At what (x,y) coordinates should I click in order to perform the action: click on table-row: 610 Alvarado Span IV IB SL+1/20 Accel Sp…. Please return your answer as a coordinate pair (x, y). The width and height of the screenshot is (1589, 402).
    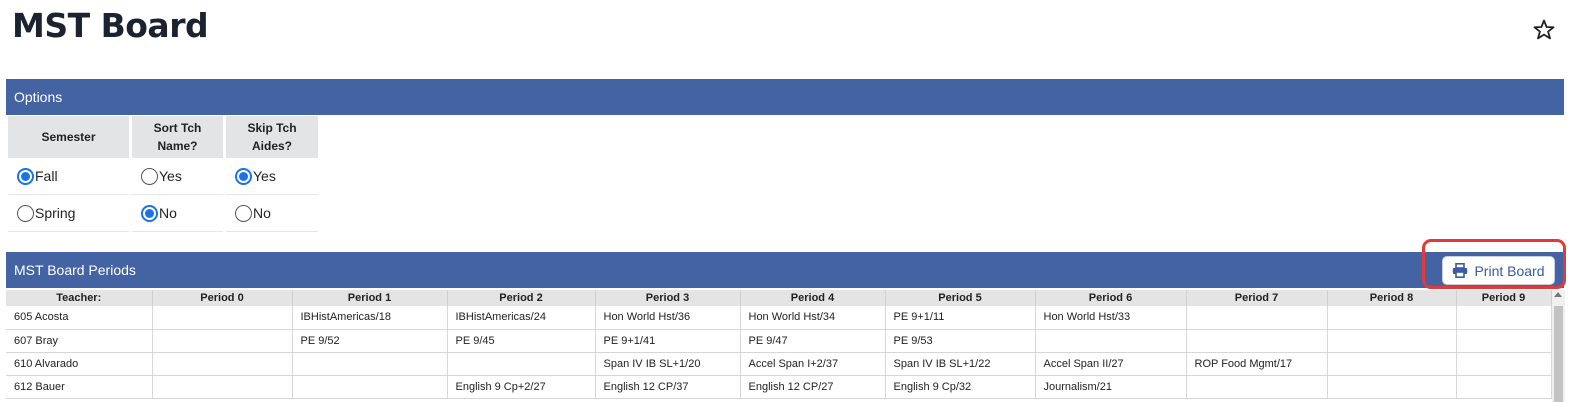
    Looking at the image, I should click on (779, 364).